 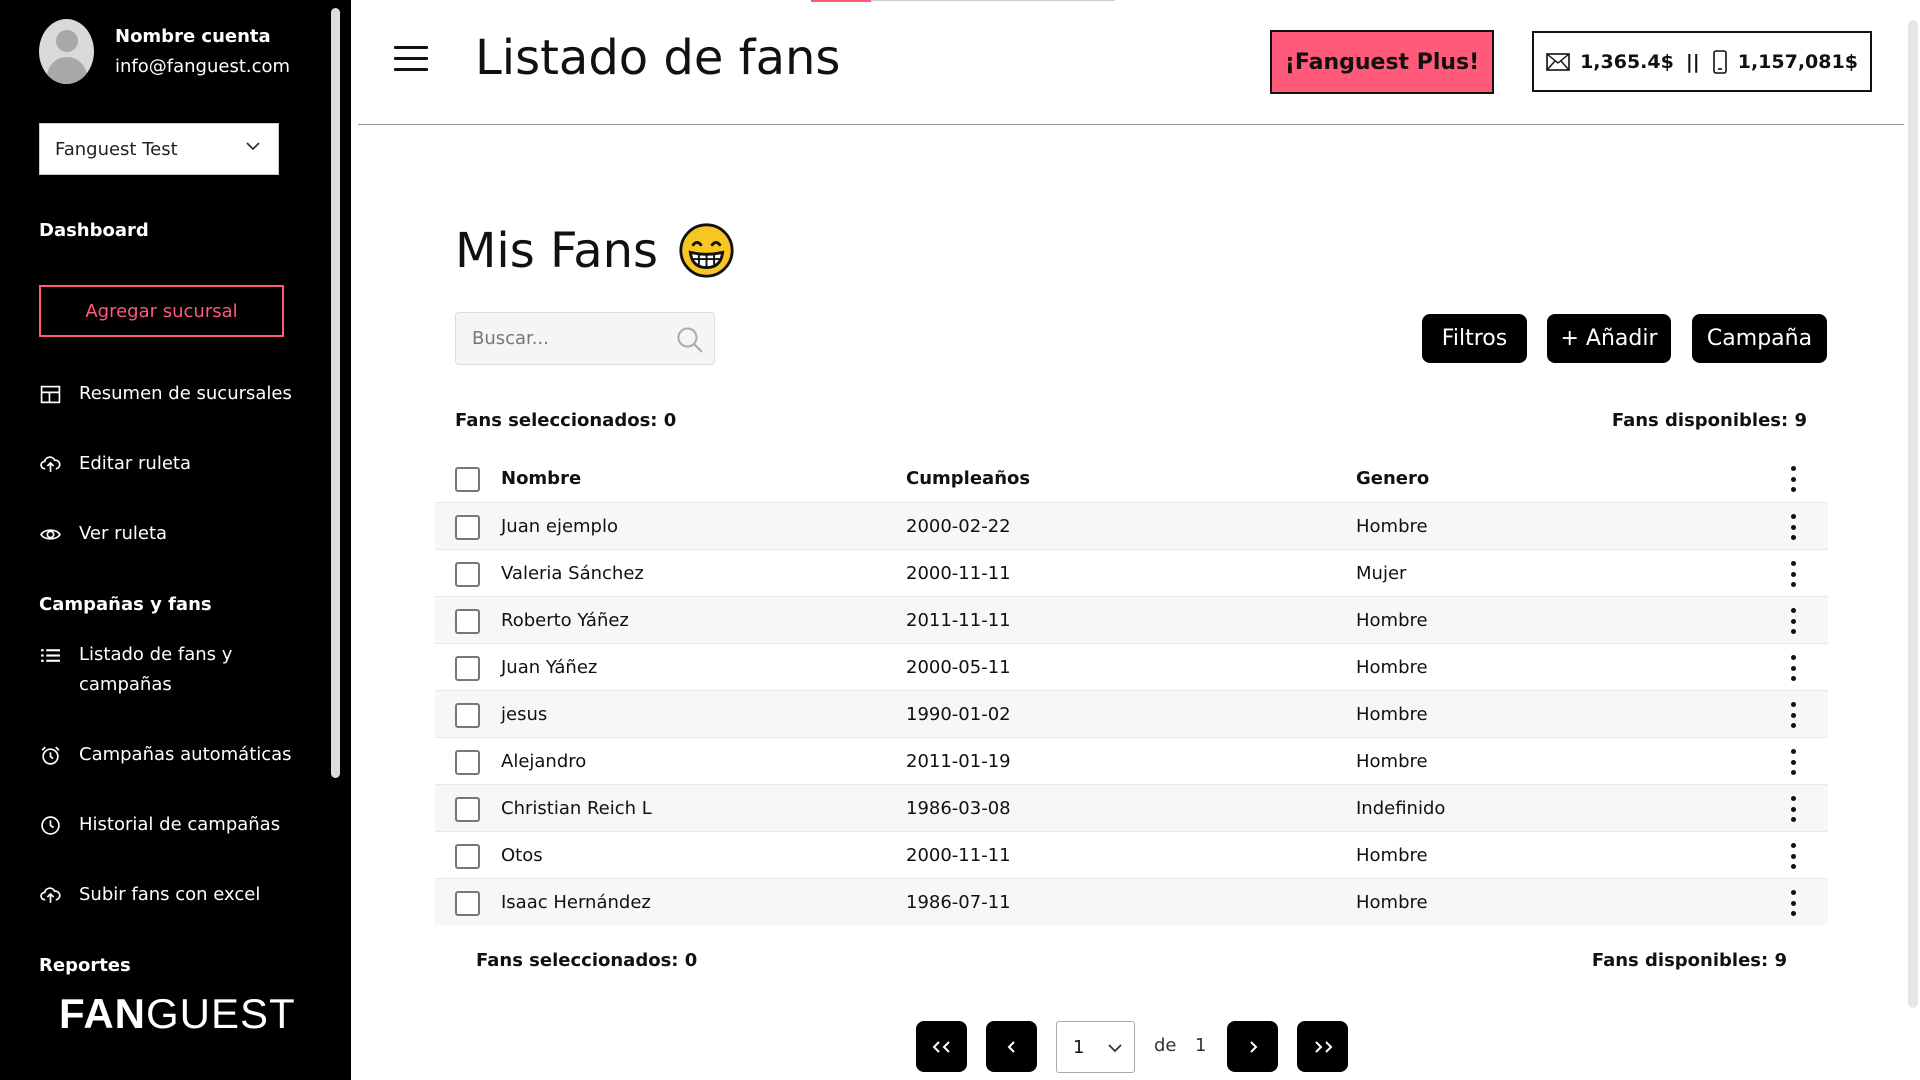 What do you see at coordinates (1201, 1045) in the screenshot?
I see `total-pages: 1` at bounding box center [1201, 1045].